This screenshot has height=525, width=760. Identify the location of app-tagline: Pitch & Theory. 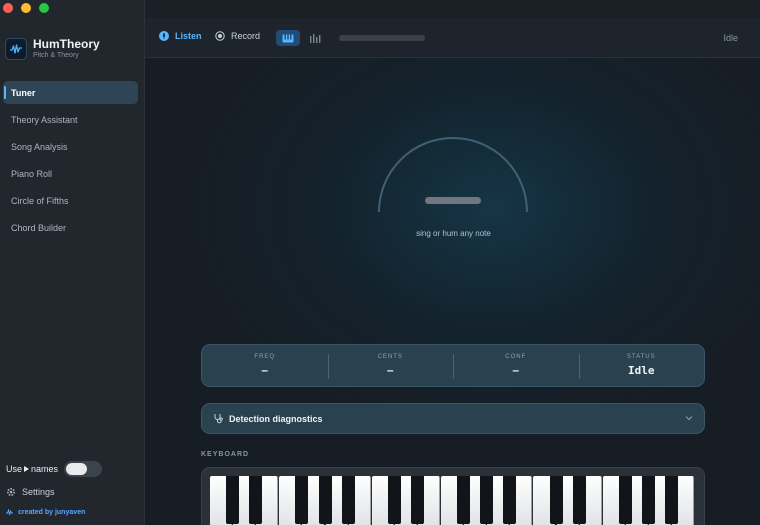
(56, 55).